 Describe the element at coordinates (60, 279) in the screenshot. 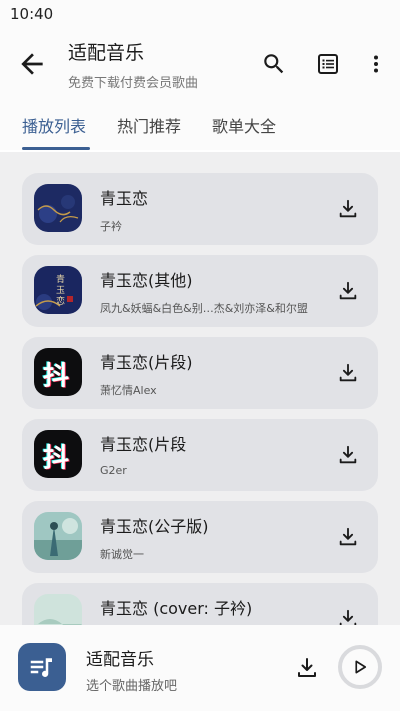

I see `svg-text: 青` at that location.